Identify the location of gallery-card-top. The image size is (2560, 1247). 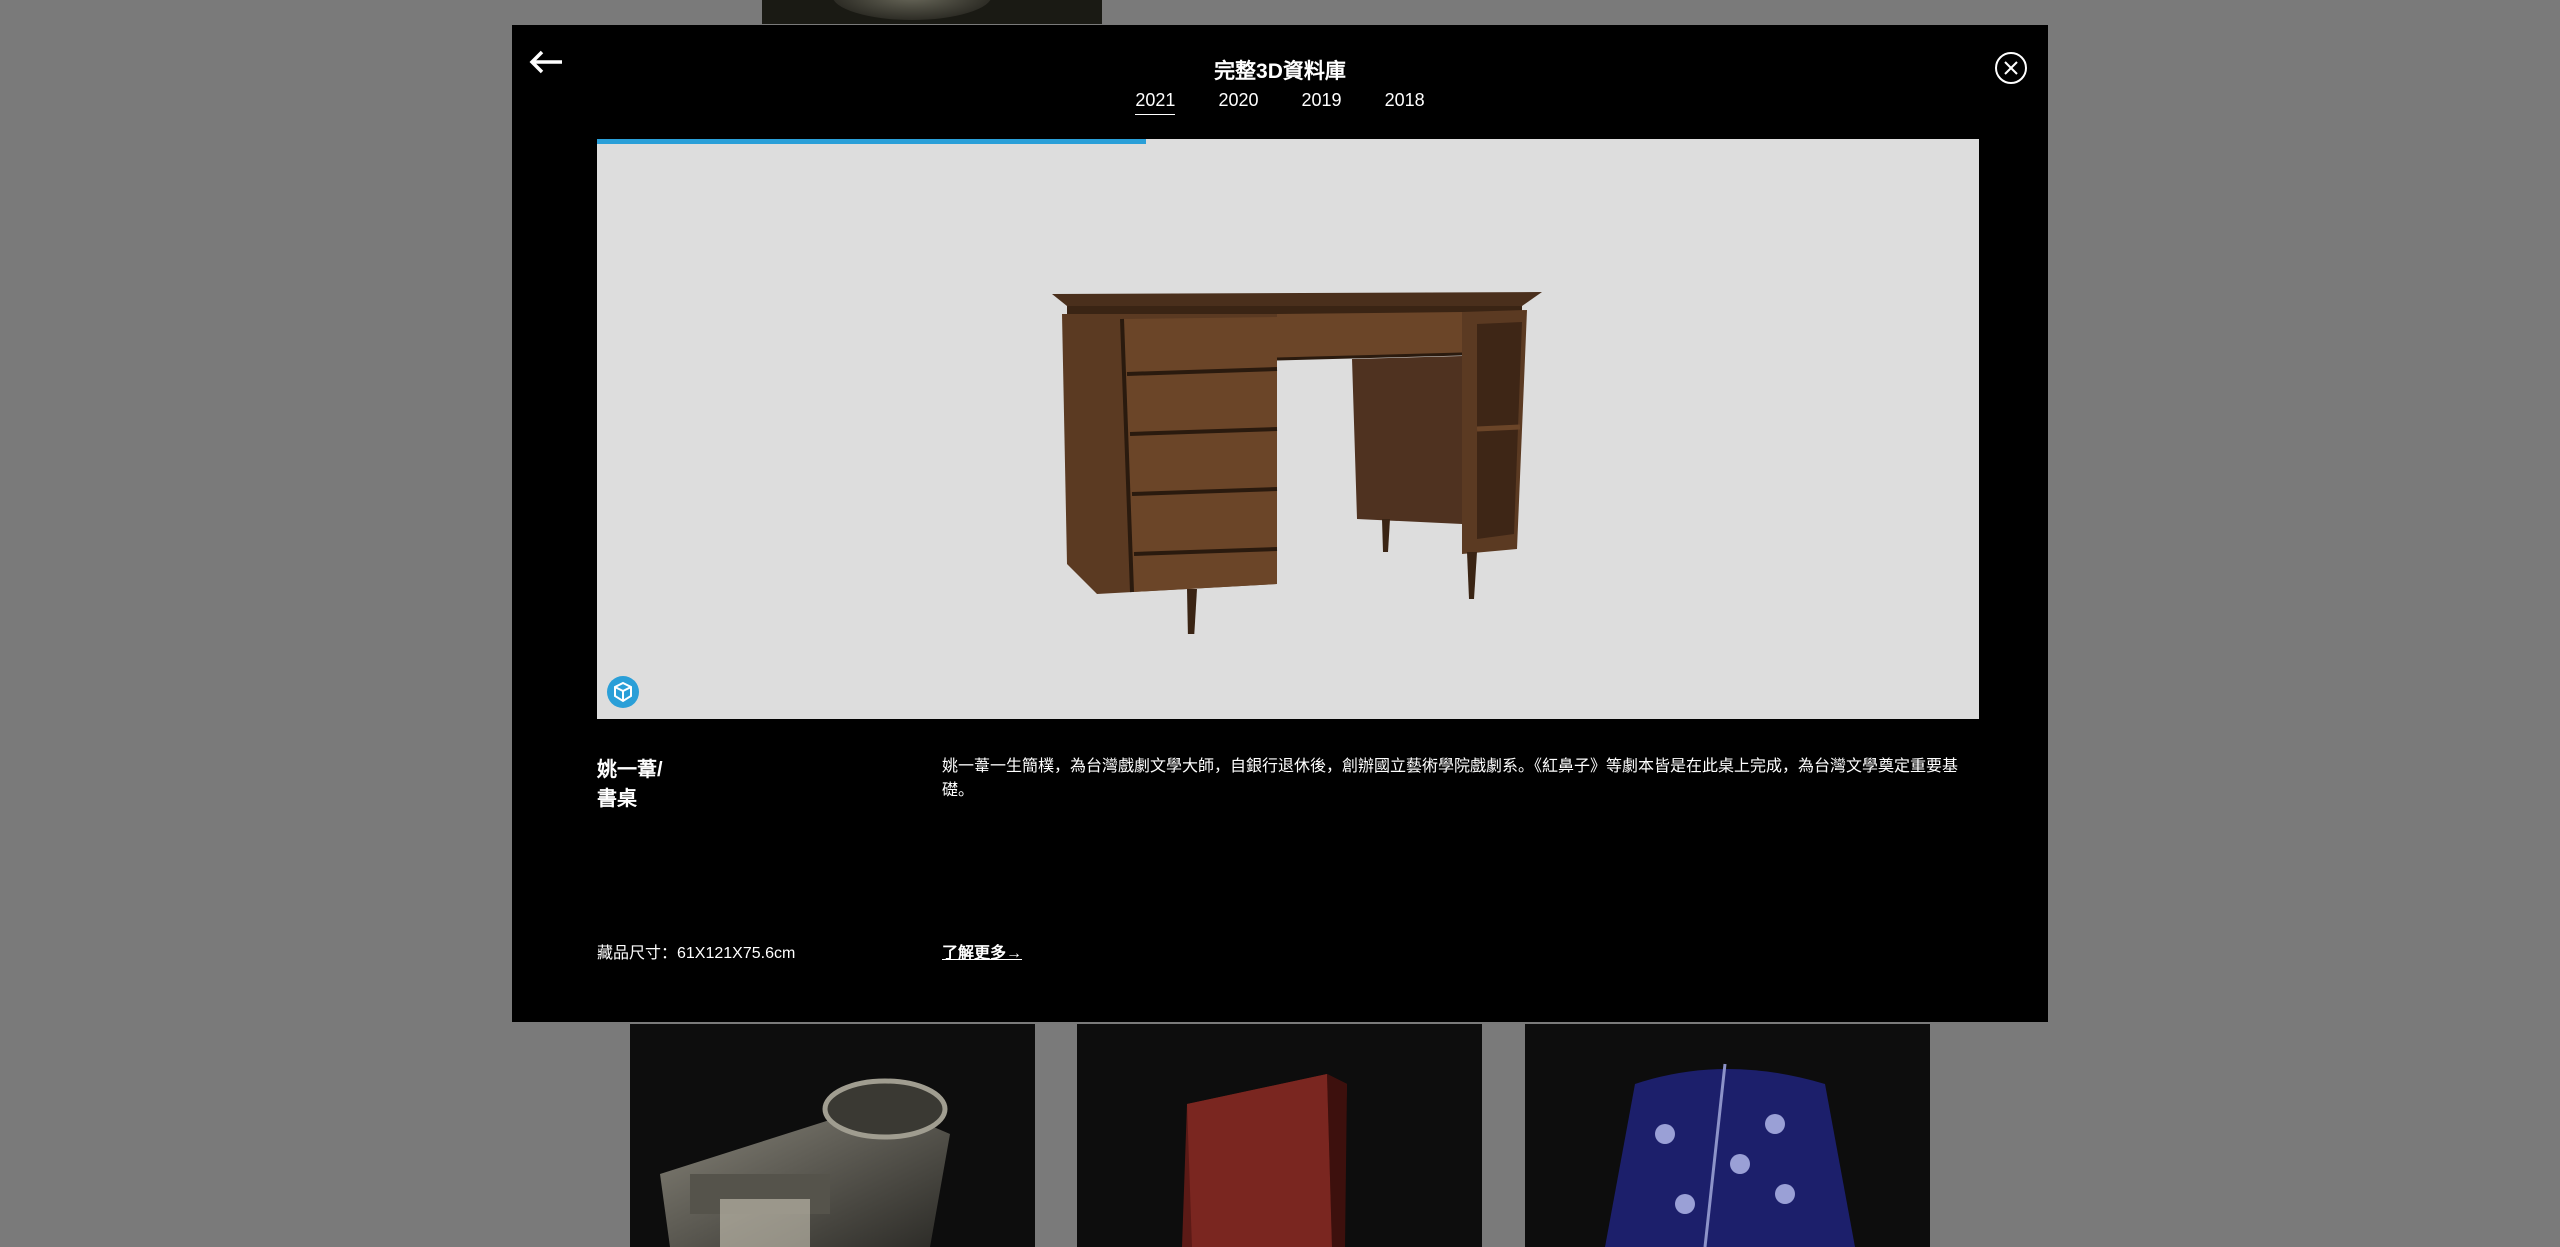
(932, 12).